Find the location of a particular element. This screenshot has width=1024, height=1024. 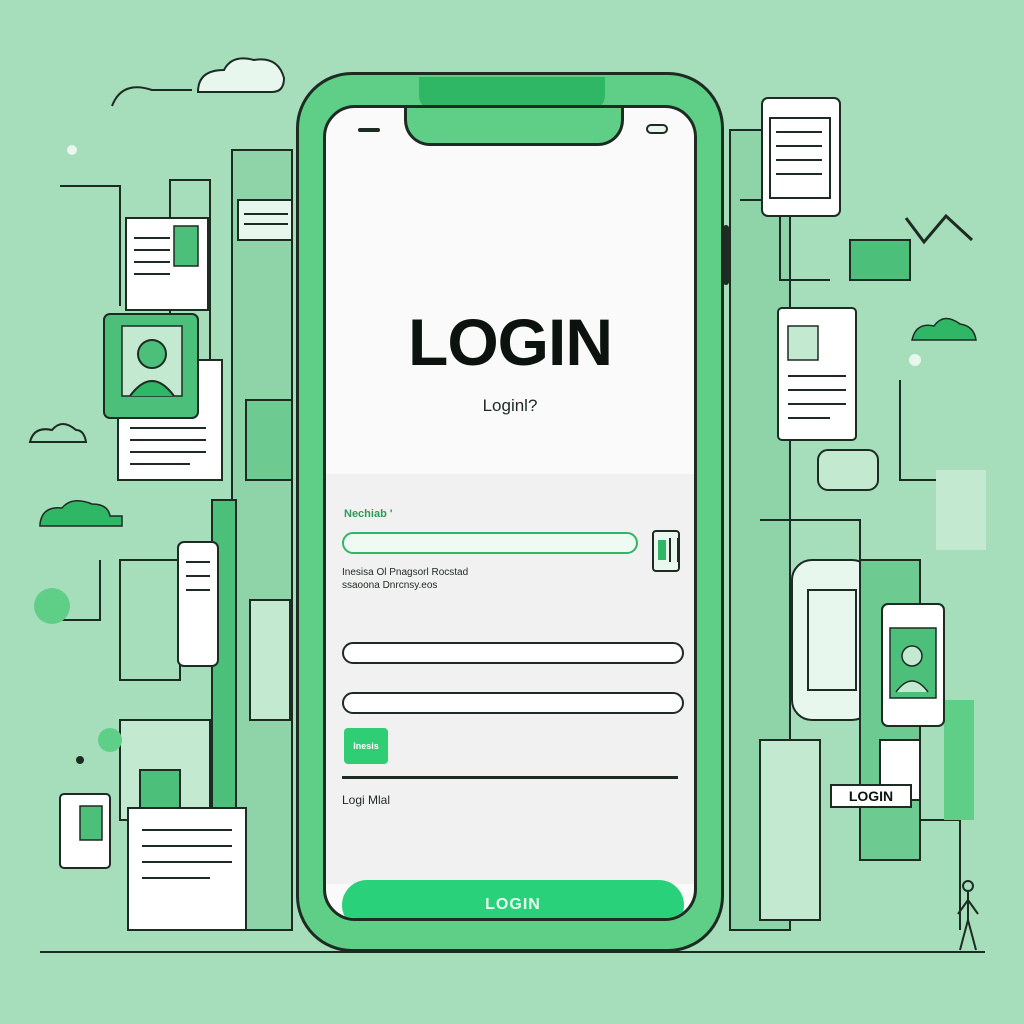

login-subtitle: Loginl? is located at coordinates (510, 405).